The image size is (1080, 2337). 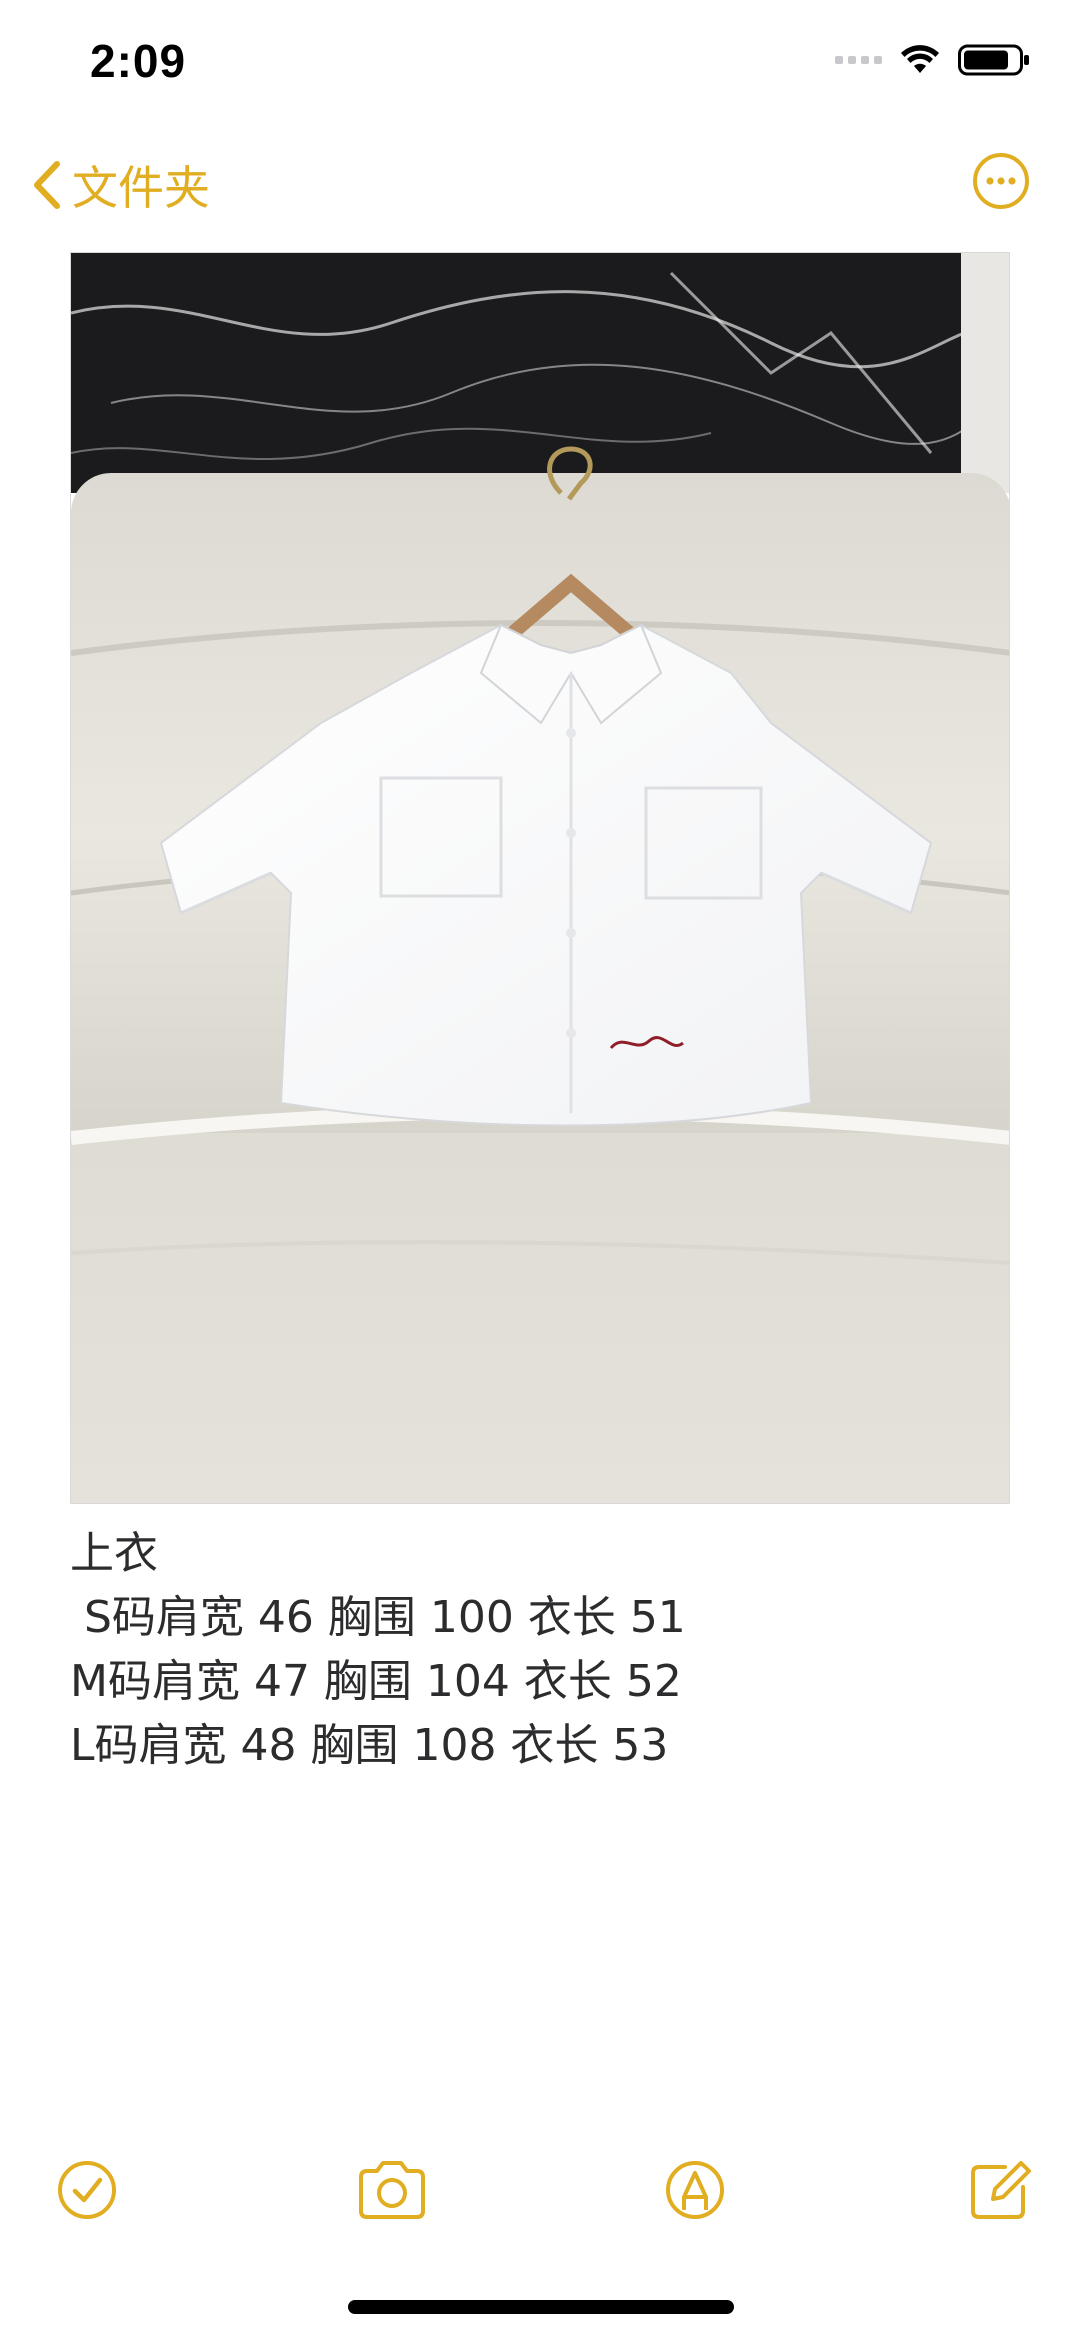 What do you see at coordinates (920, 59) in the screenshot?
I see `wifi-icon` at bounding box center [920, 59].